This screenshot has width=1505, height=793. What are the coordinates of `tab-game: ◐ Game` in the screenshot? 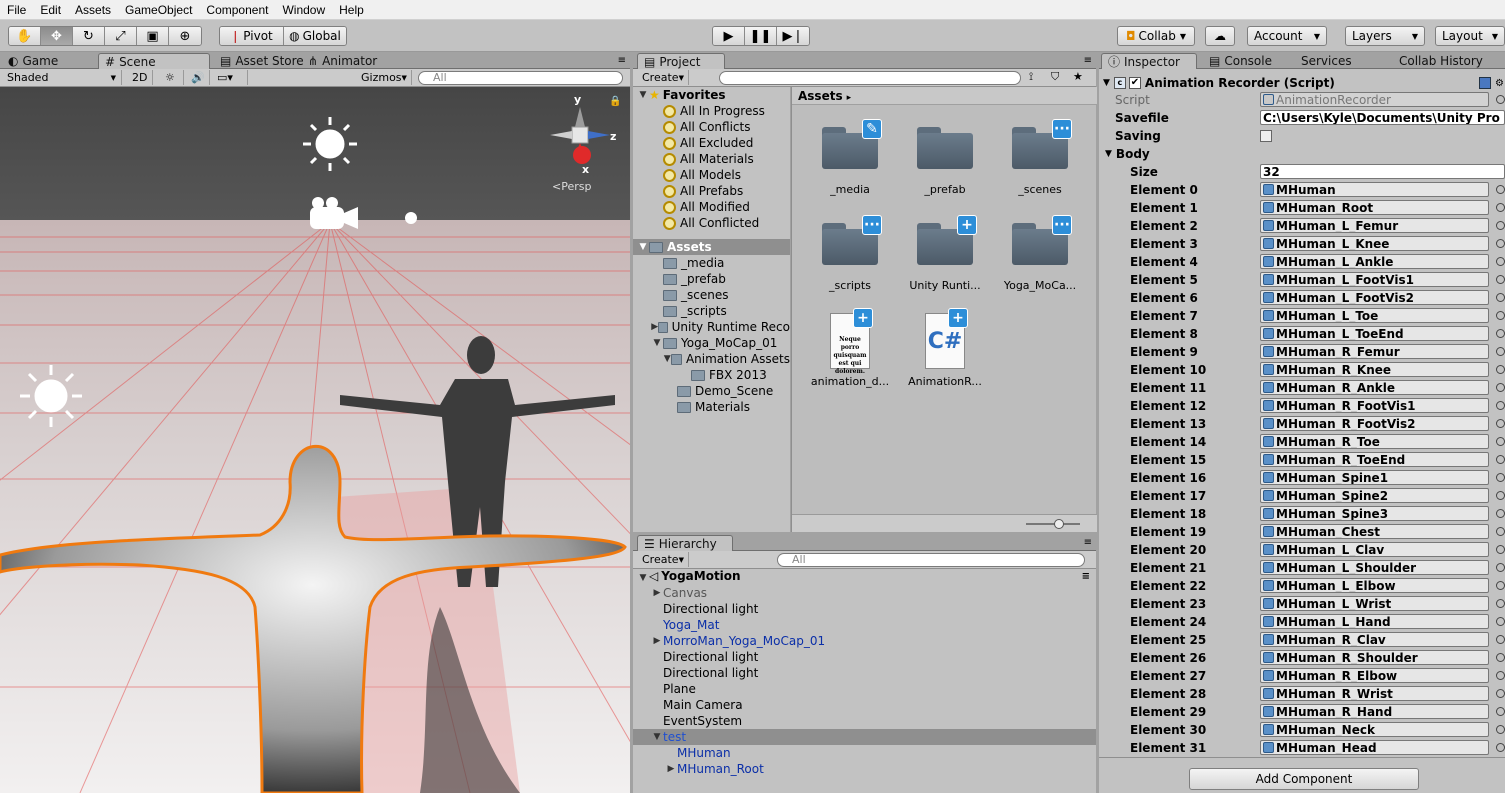 It's located at (33, 61).